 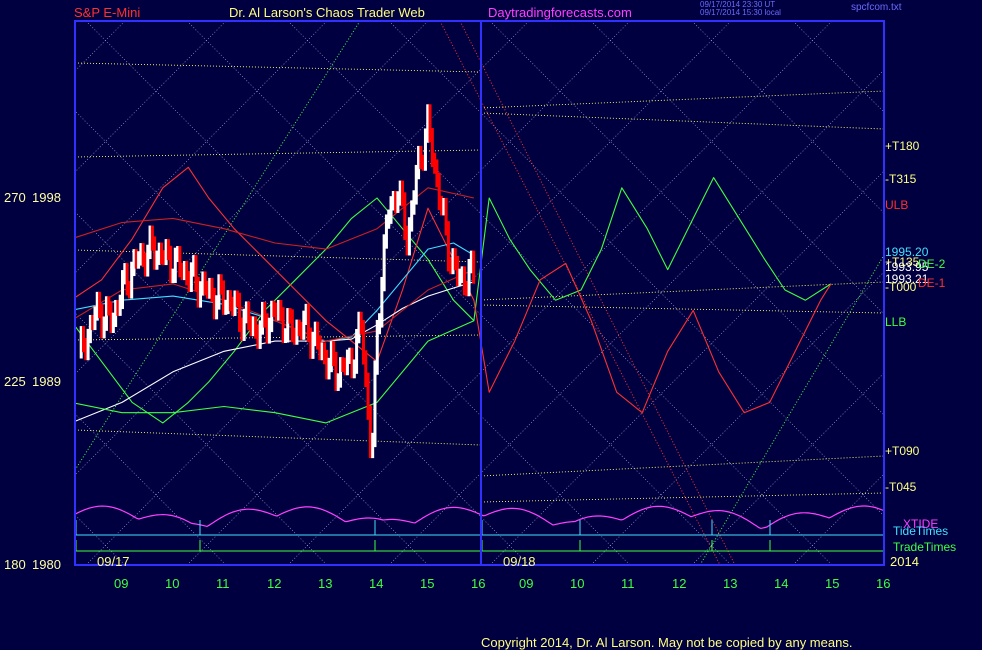 I want to click on level-label: +T090, so click(x=902, y=450).